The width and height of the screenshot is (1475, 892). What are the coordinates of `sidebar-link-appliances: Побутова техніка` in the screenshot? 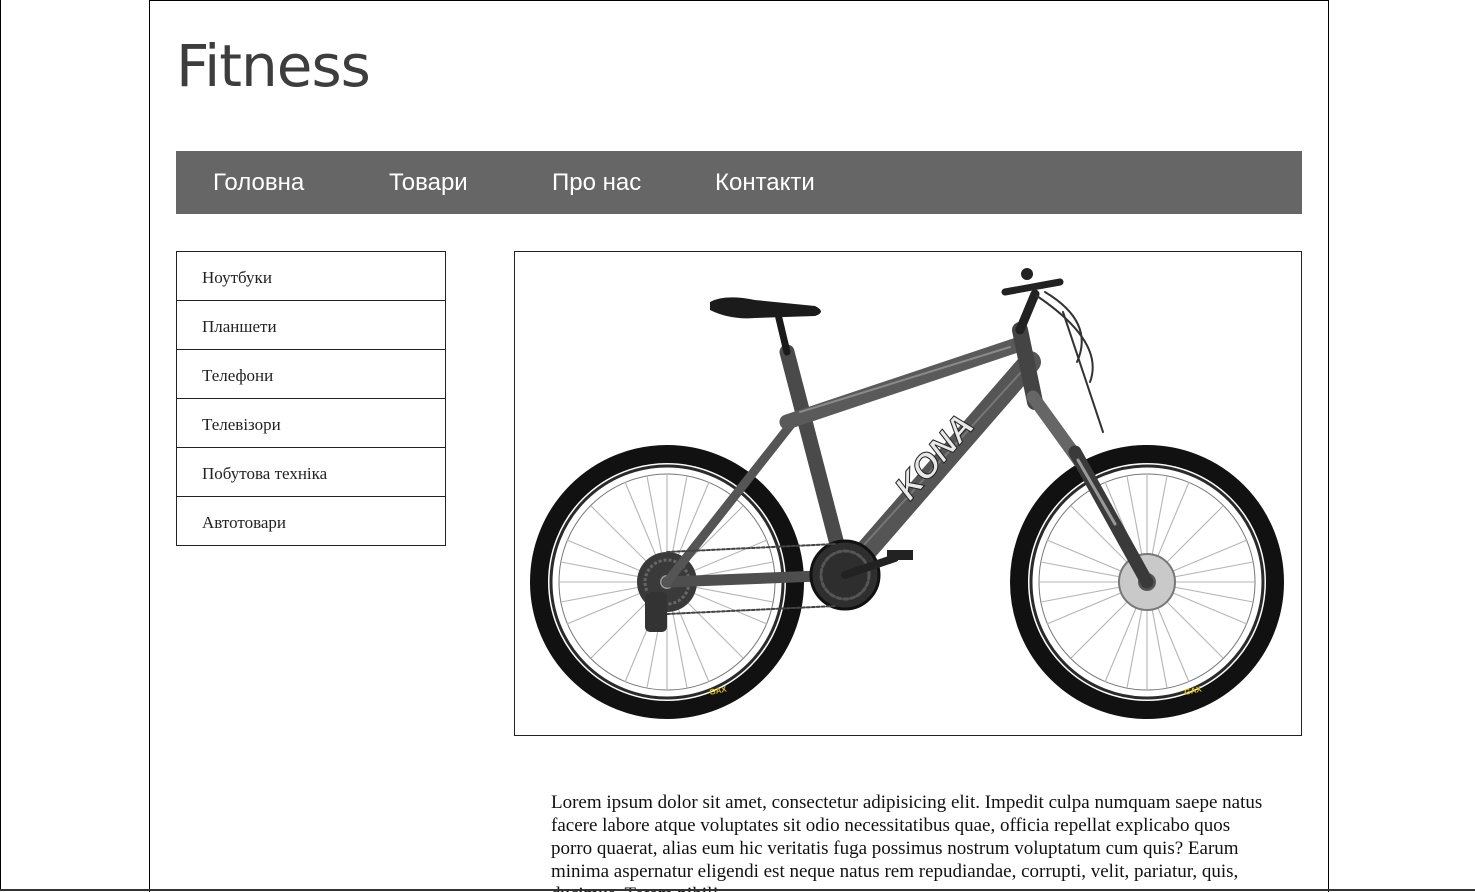 It's located at (311, 472).